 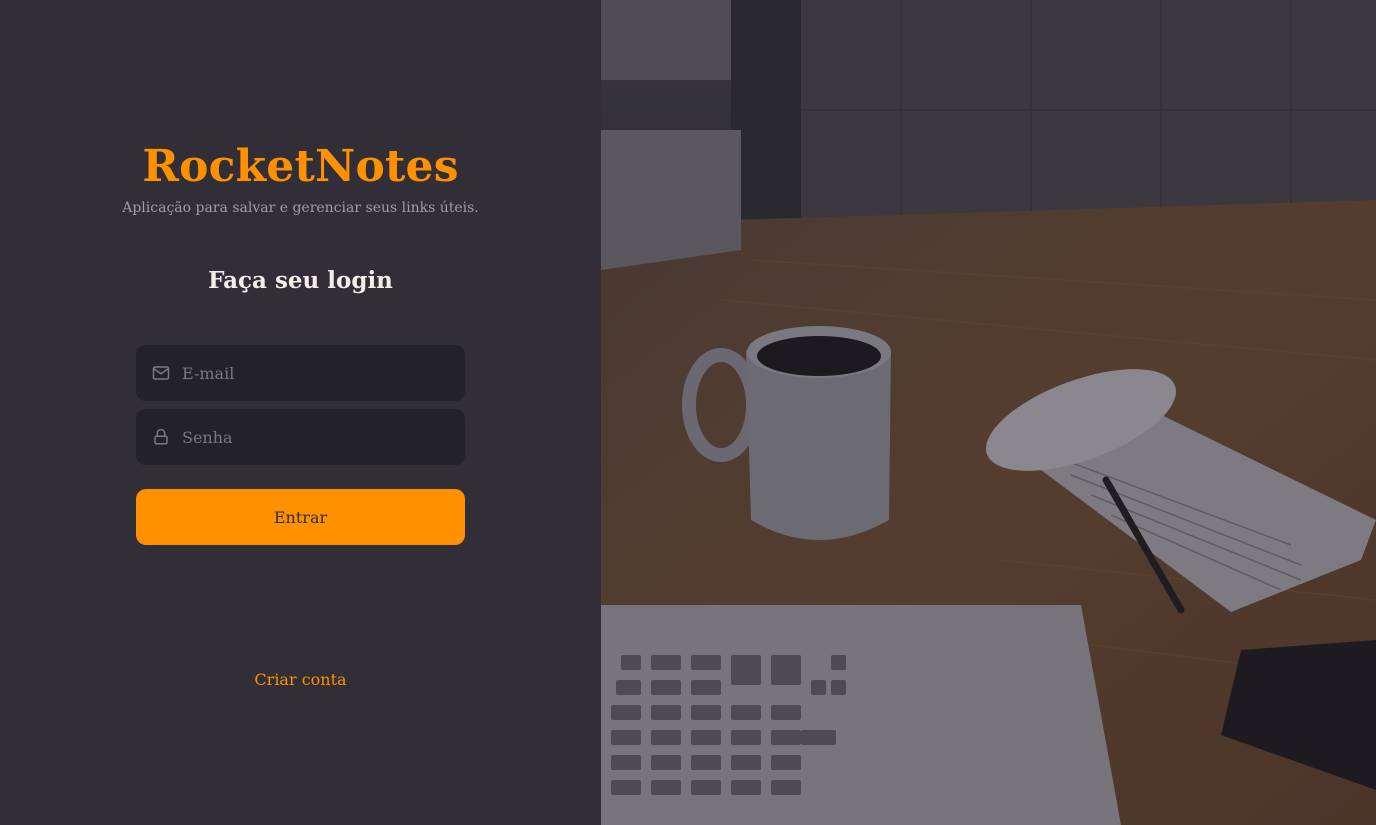 I want to click on mail-icon, so click(x=161, y=373).